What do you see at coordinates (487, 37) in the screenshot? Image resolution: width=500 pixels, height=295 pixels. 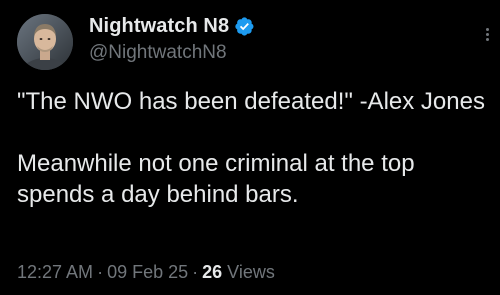 I see `more-options-icon` at bounding box center [487, 37].